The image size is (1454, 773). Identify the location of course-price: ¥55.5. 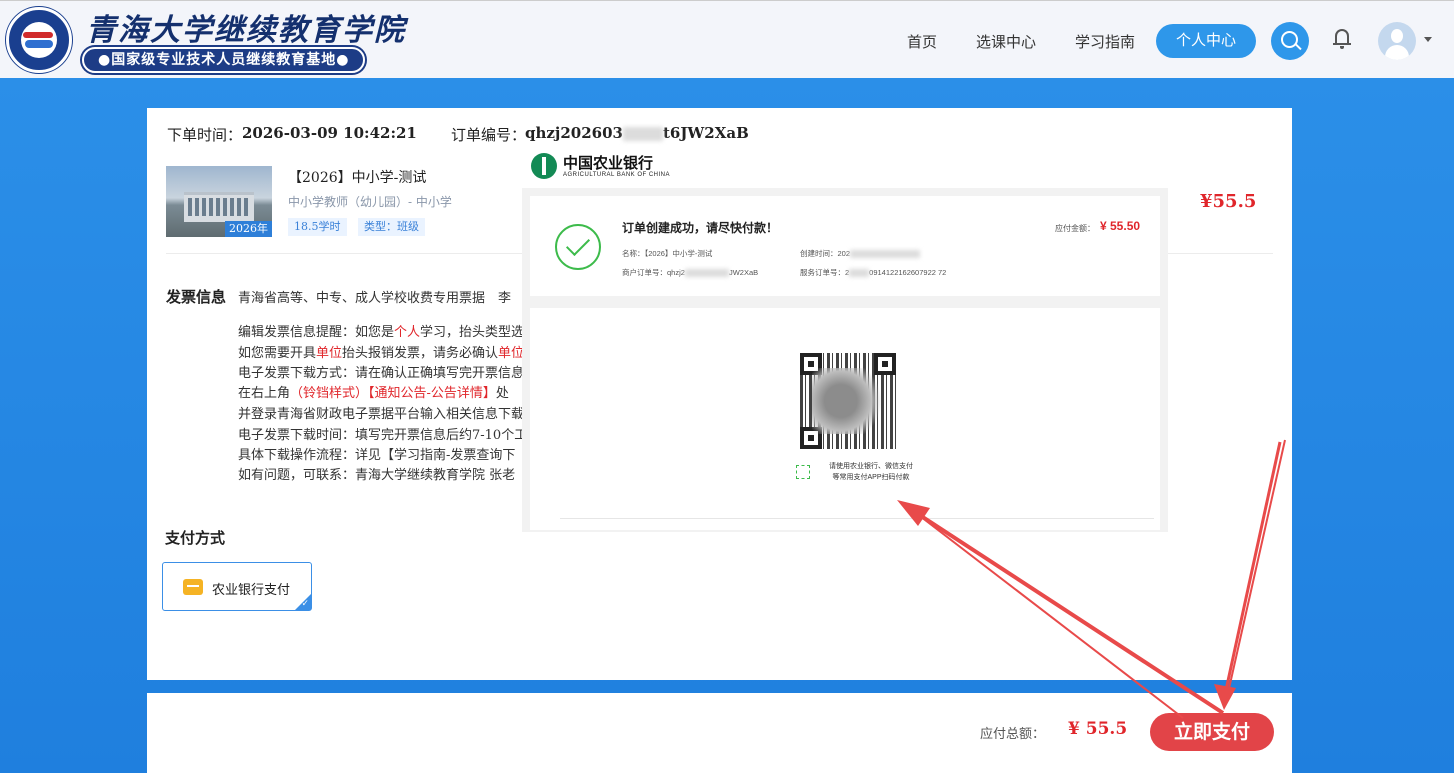
(1228, 201).